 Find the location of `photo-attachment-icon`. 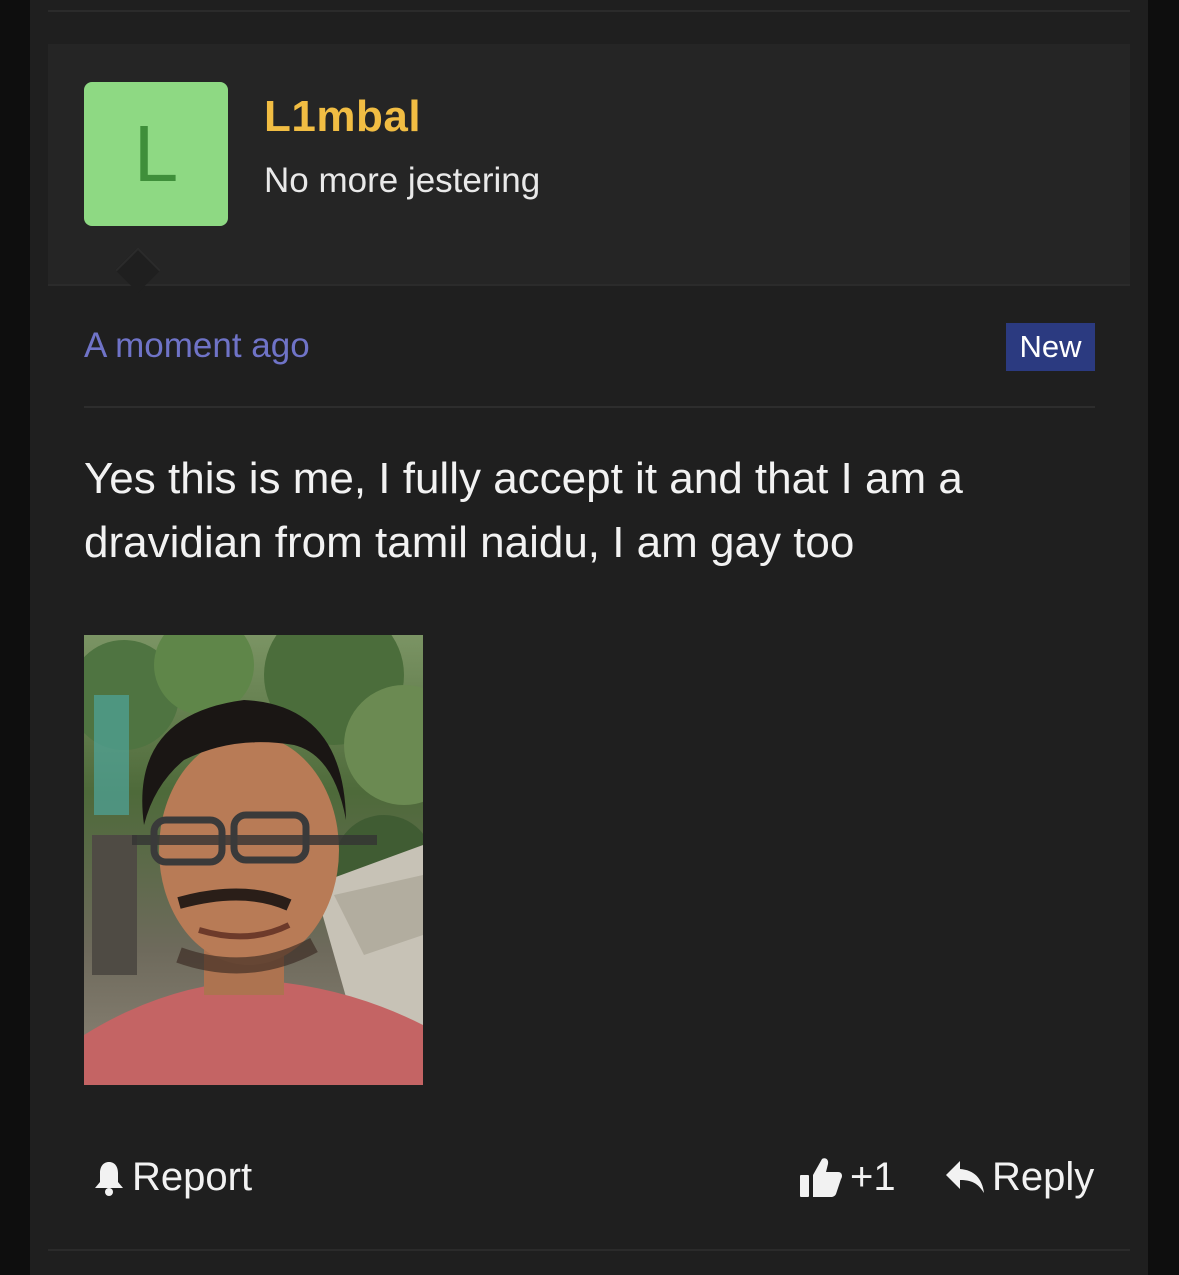

photo-attachment-icon is located at coordinates (253, 860).